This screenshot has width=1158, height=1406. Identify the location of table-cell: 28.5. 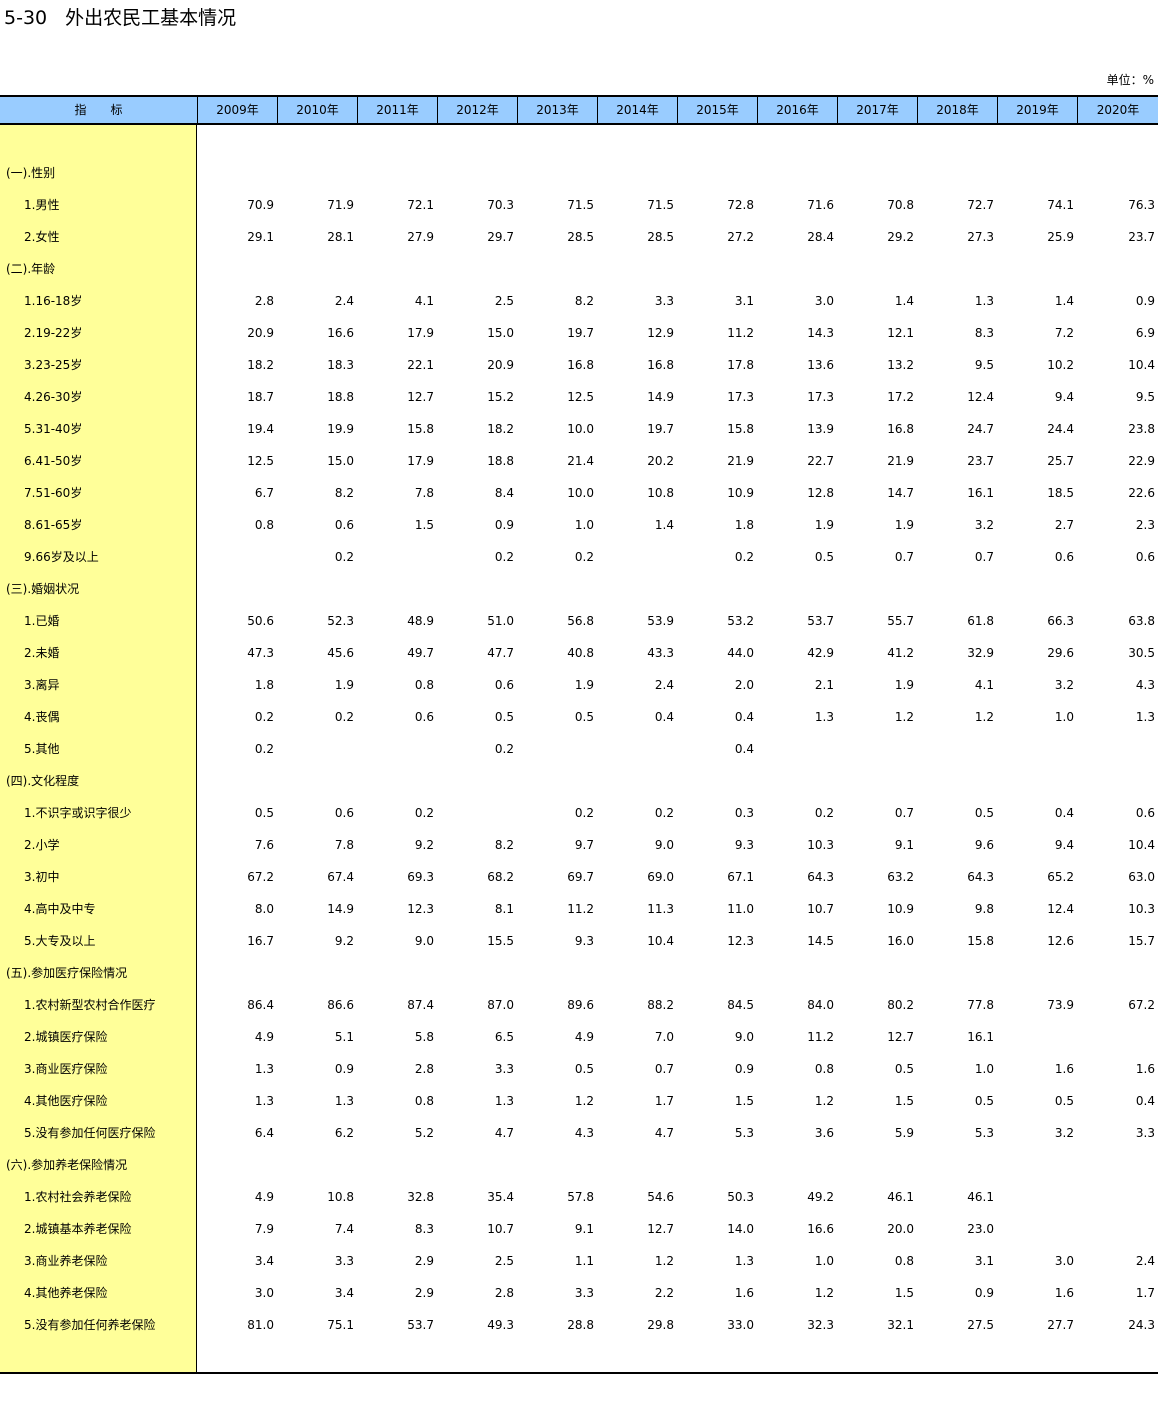
(660, 237).